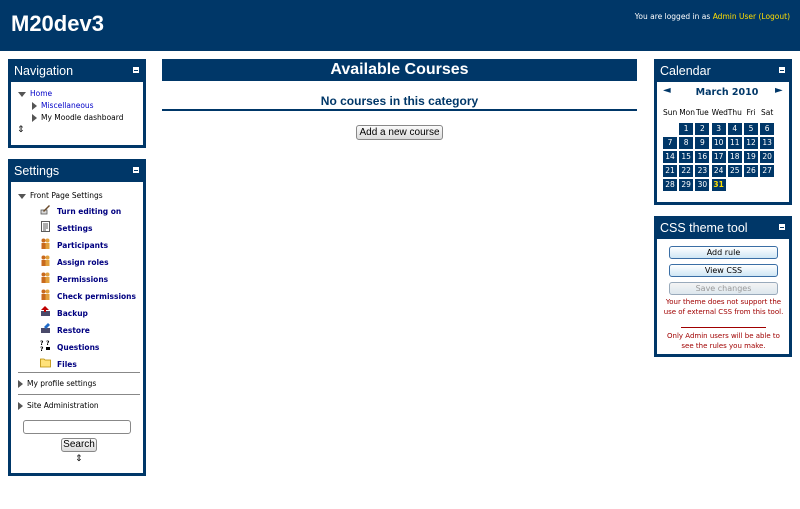 Image resolution: width=800 pixels, height=509 pixels. What do you see at coordinates (399, 132) in the screenshot?
I see `add-course-button: Add a new course` at bounding box center [399, 132].